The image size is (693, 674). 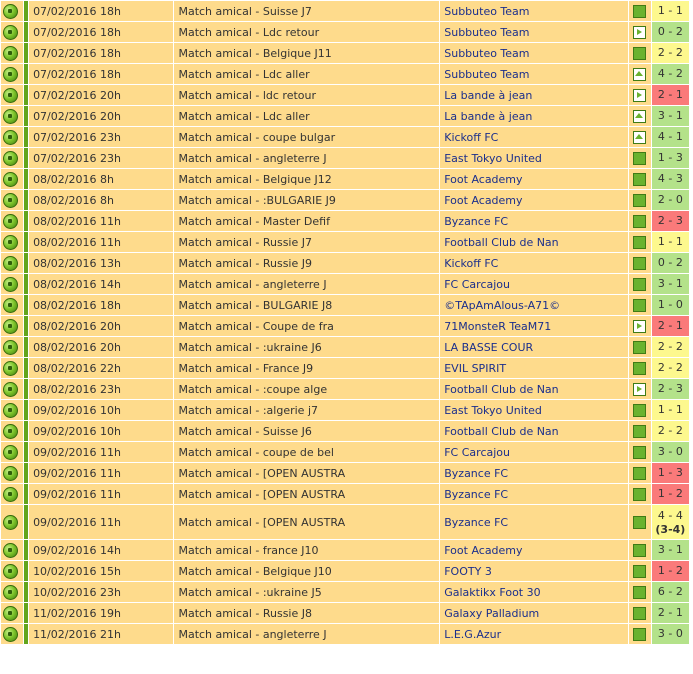 What do you see at coordinates (534, 32) in the screenshot?
I see `opponent-team-link: Subbuteo Team` at bounding box center [534, 32].